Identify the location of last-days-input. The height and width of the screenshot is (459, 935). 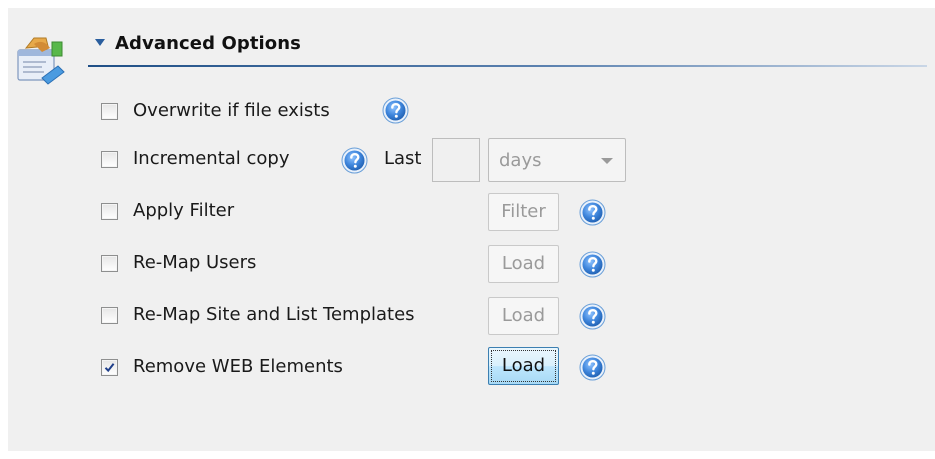
(456, 160).